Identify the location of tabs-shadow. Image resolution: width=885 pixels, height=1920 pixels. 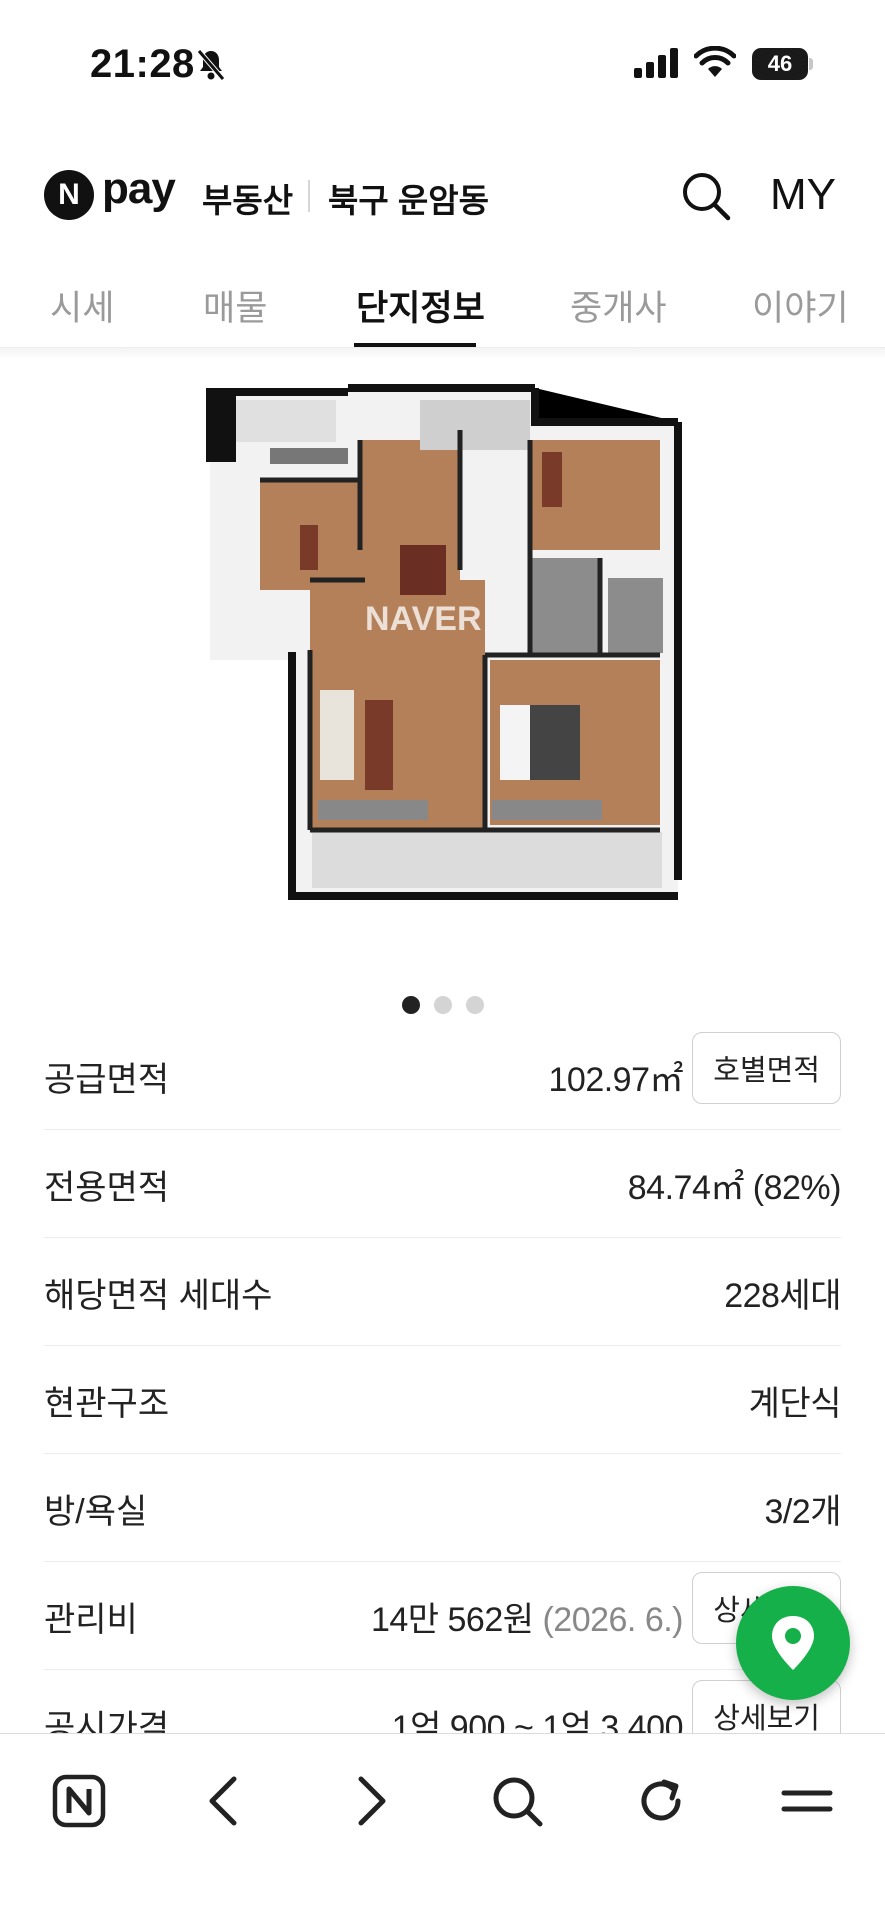
(442, 354).